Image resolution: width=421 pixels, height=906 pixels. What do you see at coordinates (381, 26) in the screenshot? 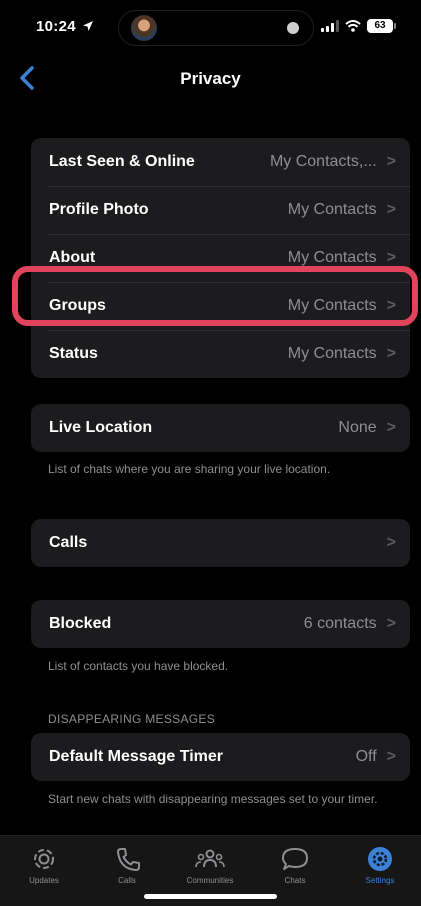
I see `battery-icon: 63` at bounding box center [381, 26].